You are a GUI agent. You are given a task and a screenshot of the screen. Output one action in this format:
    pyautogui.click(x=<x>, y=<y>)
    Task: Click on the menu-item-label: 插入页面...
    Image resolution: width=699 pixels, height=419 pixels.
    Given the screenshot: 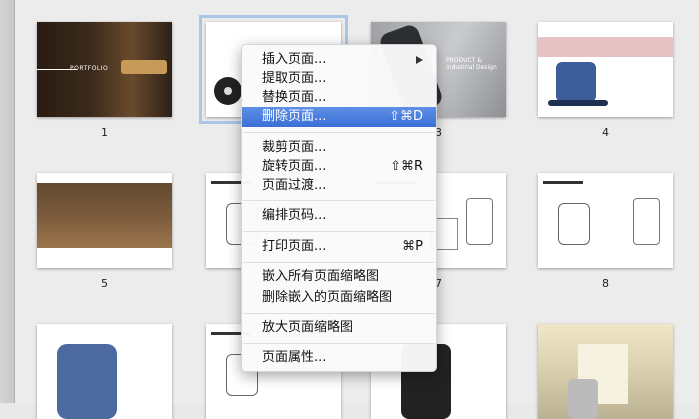 What is the action you would take?
    pyautogui.click(x=294, y=59)
    